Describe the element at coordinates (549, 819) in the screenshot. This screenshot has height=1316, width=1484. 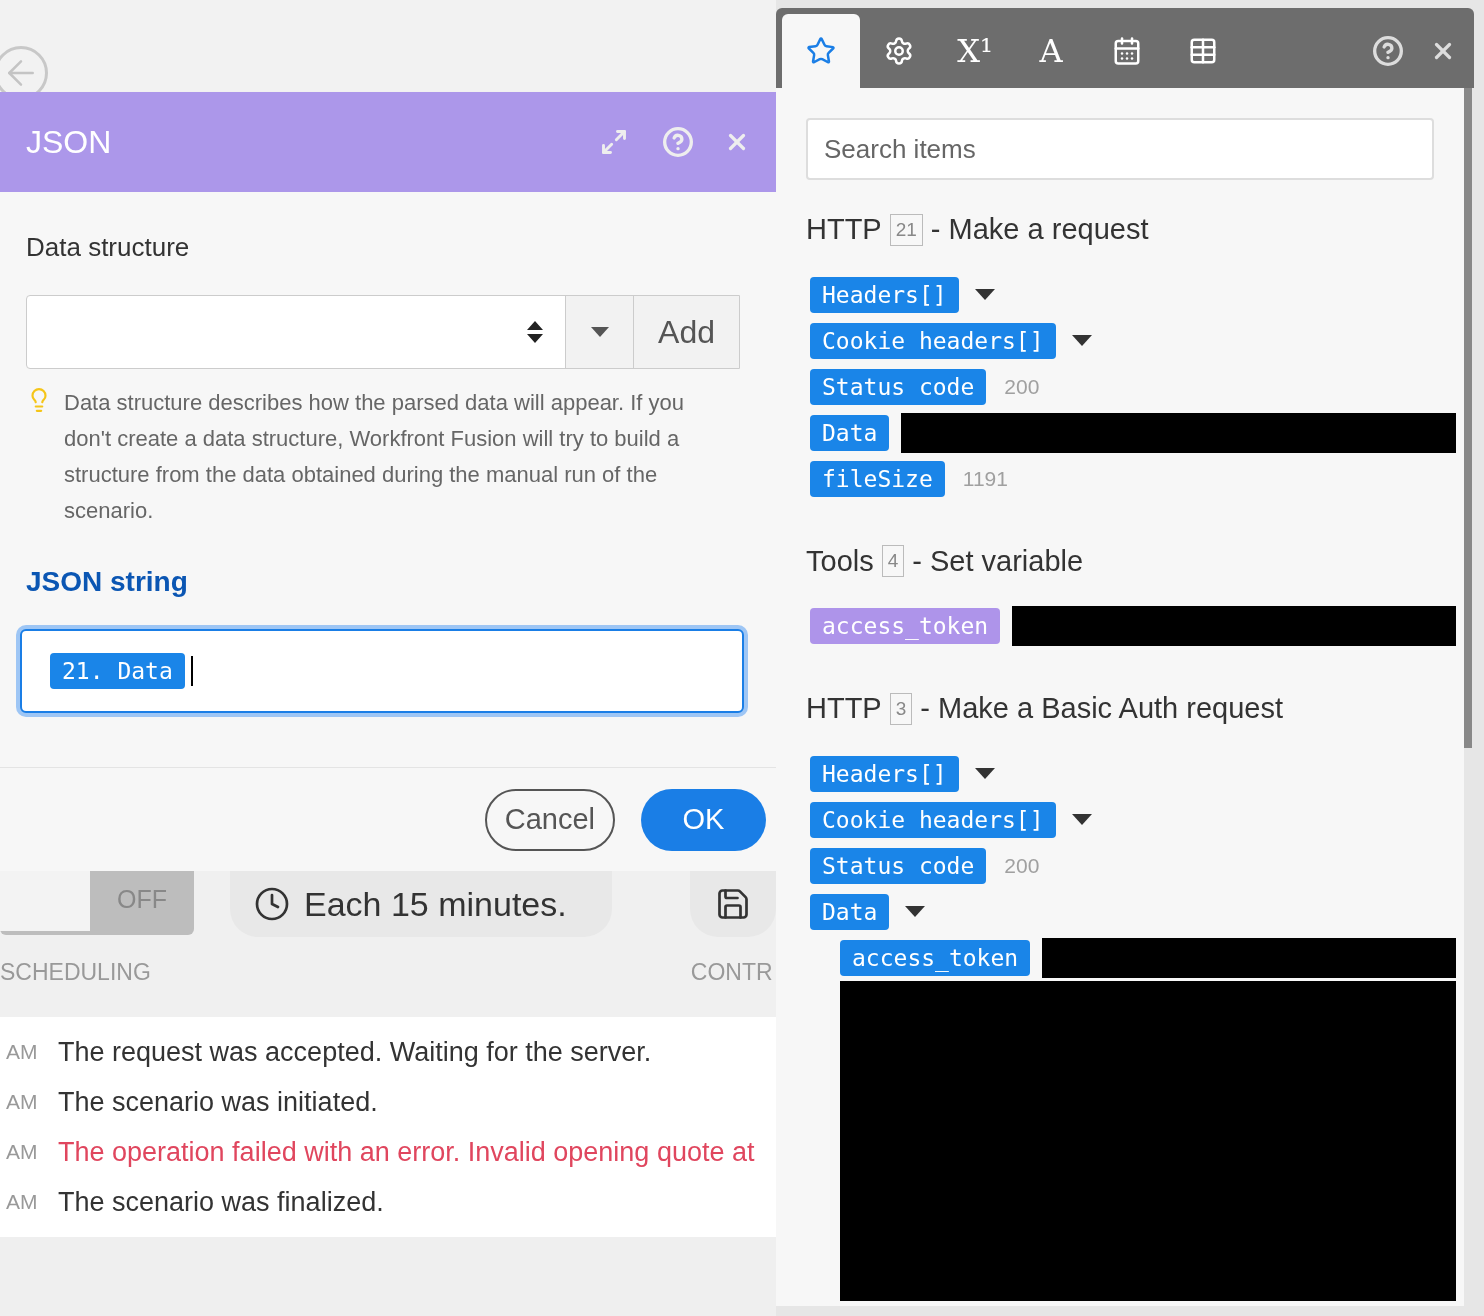
I see `cancel-button: Cancel` at that location.